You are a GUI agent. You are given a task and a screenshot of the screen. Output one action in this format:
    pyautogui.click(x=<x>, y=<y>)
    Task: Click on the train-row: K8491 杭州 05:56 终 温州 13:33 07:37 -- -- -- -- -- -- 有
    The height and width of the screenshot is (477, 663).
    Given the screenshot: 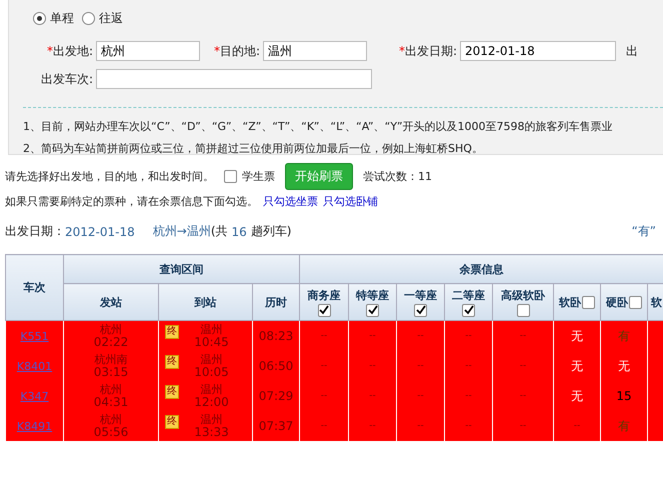 What is the action you would take?
    pyautogui.click(x=334, y=426)
    